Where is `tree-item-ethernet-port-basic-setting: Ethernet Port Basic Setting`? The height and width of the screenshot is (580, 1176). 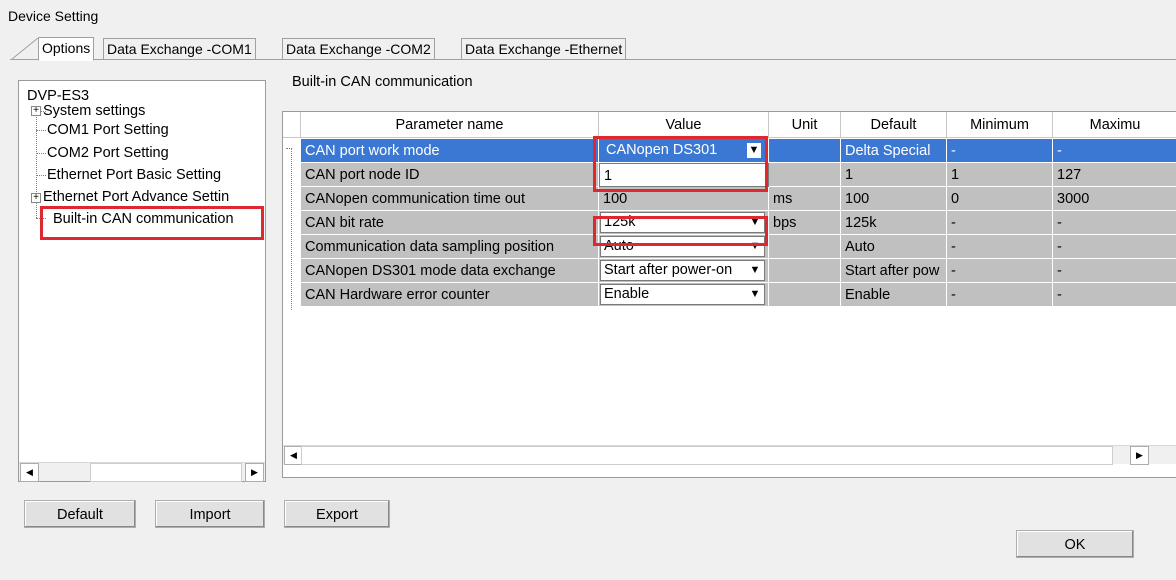
tree-item-ethernet-port-basic-setting: Ethernet Port Basic Setting is located at coordinates (134, 175).